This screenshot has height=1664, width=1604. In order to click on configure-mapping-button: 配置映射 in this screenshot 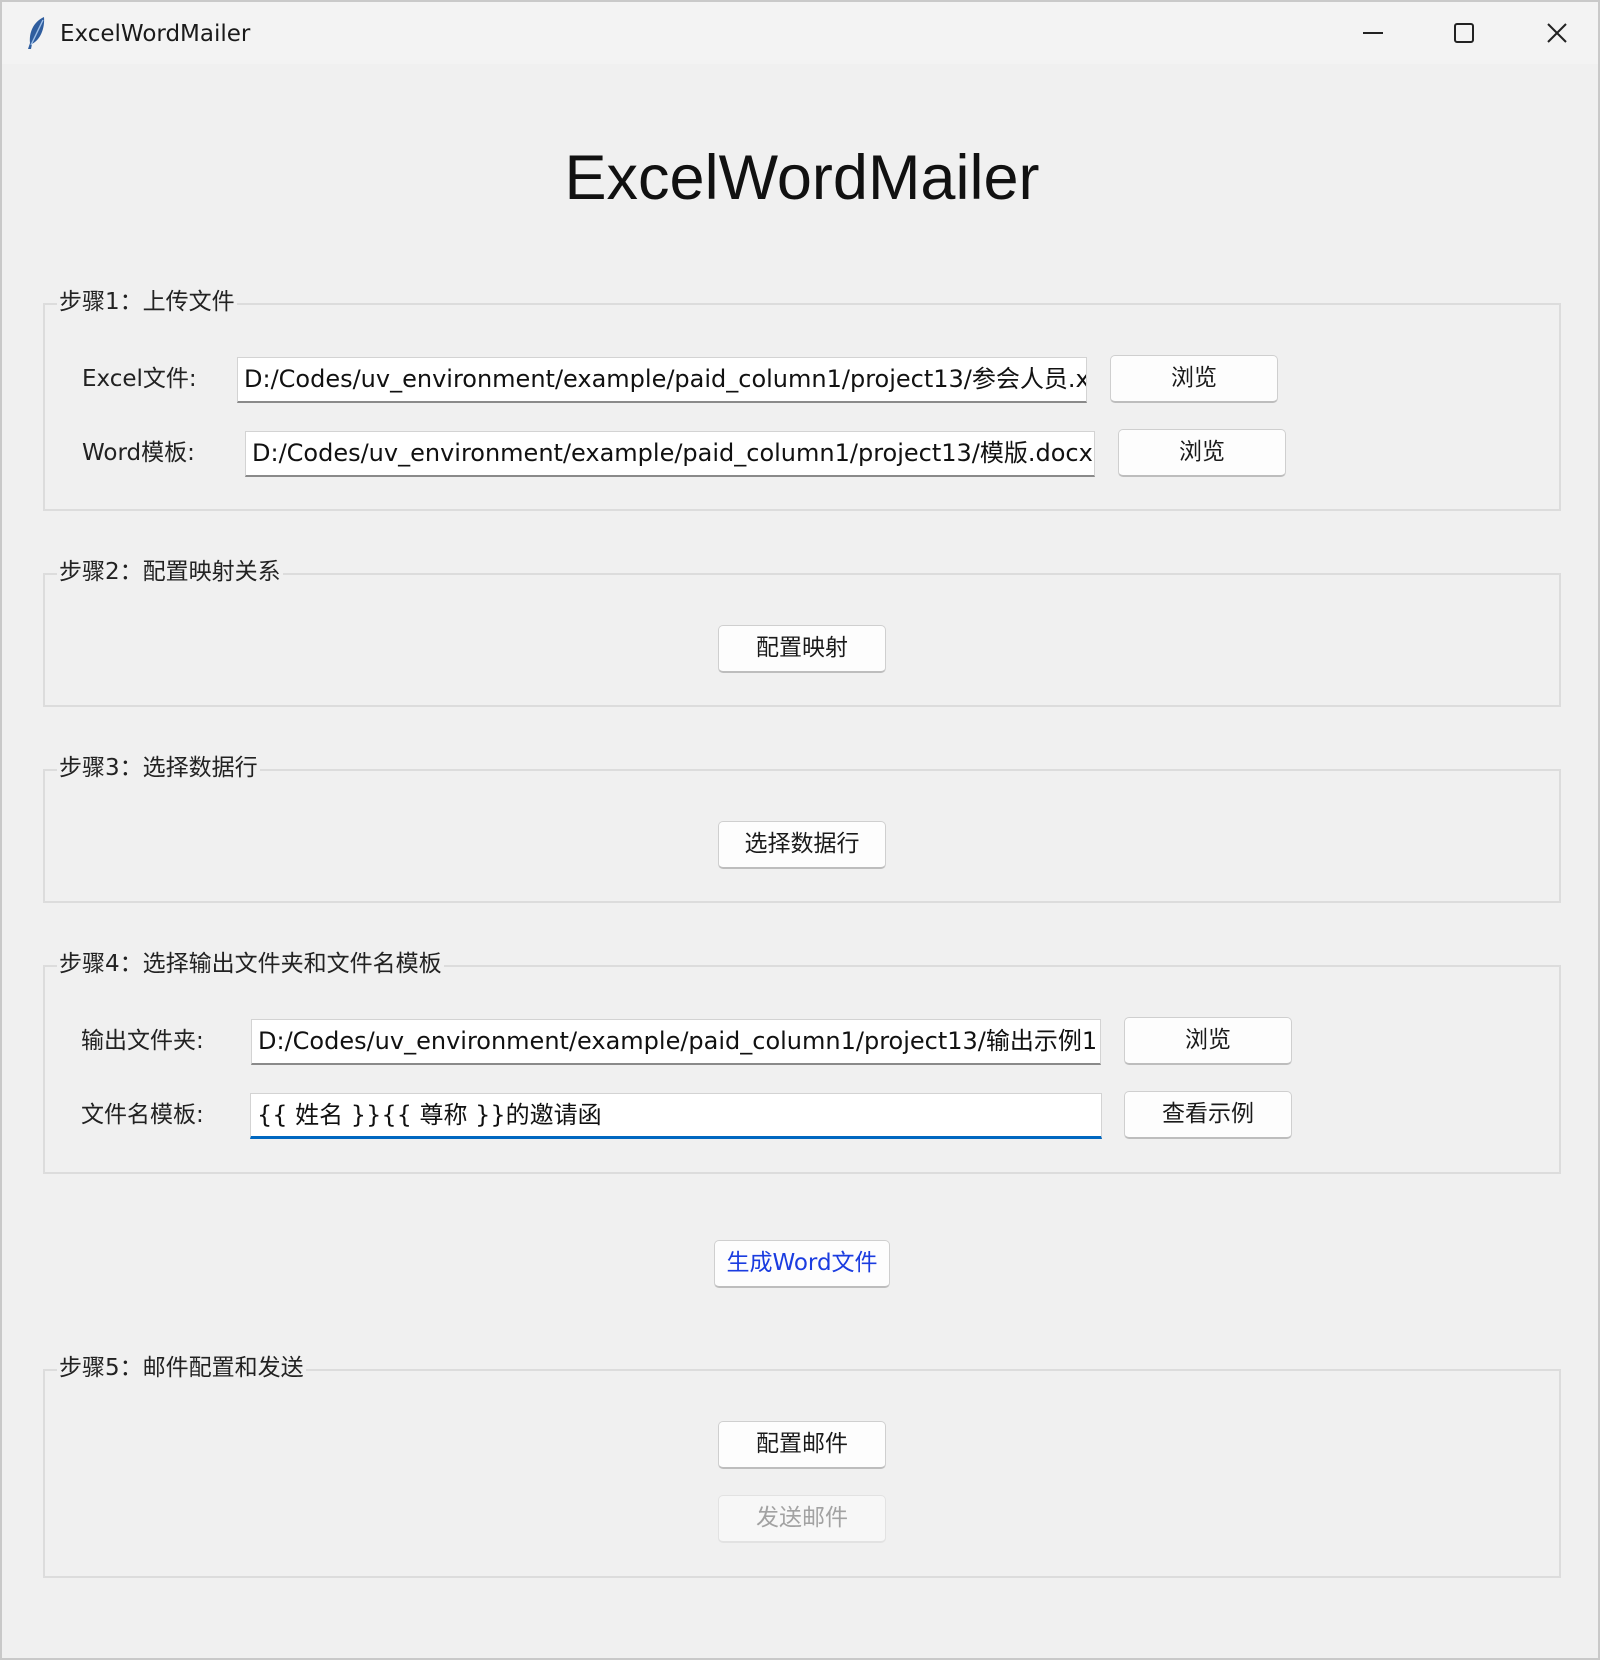, I will do `click(802, 649)`.